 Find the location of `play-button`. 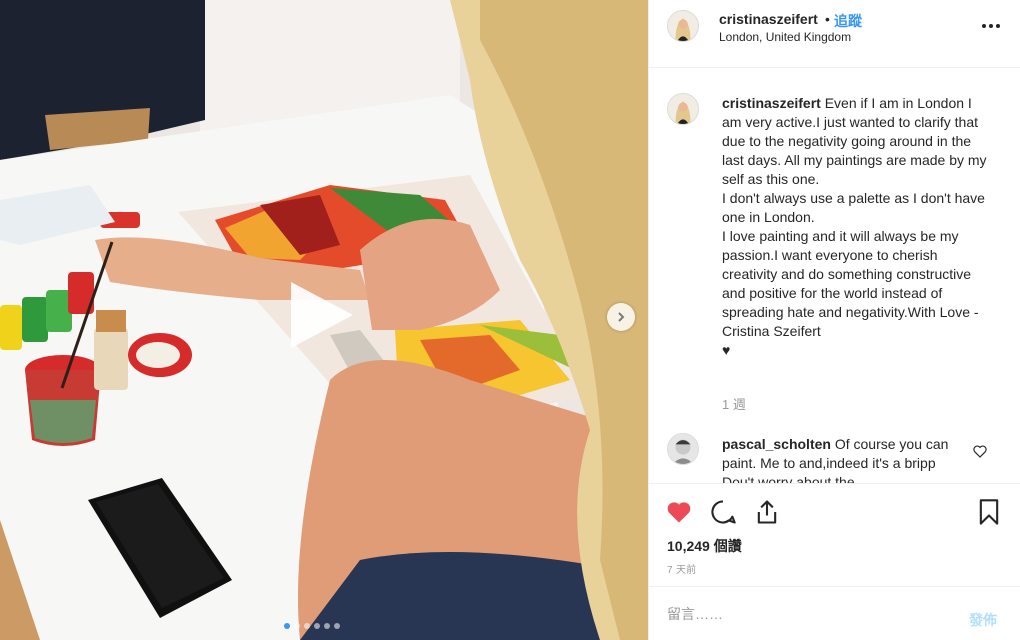

play-button is located at coordinates (320, 315).